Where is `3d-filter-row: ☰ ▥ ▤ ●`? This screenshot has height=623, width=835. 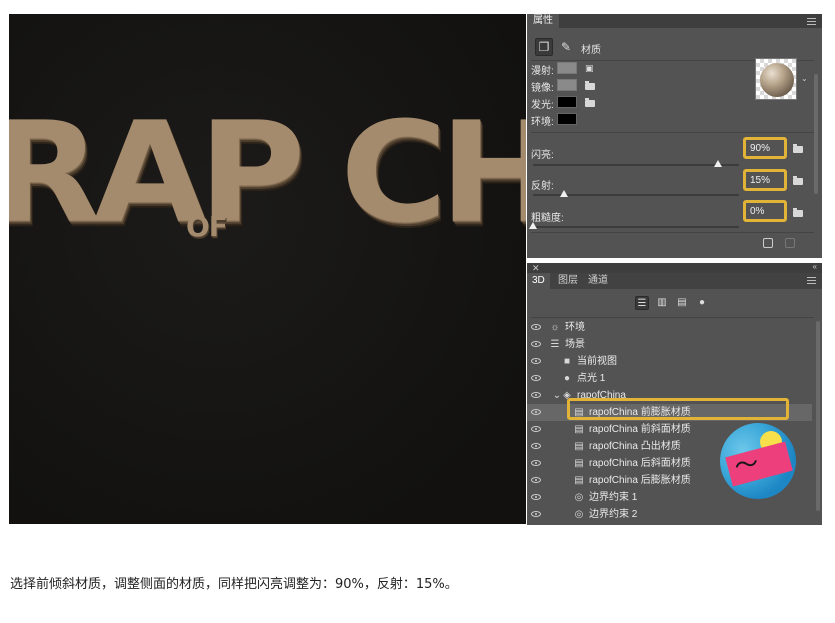 3d-filter-row: ☰ ▥ ▤ ● is located at coordinates (674, 304).